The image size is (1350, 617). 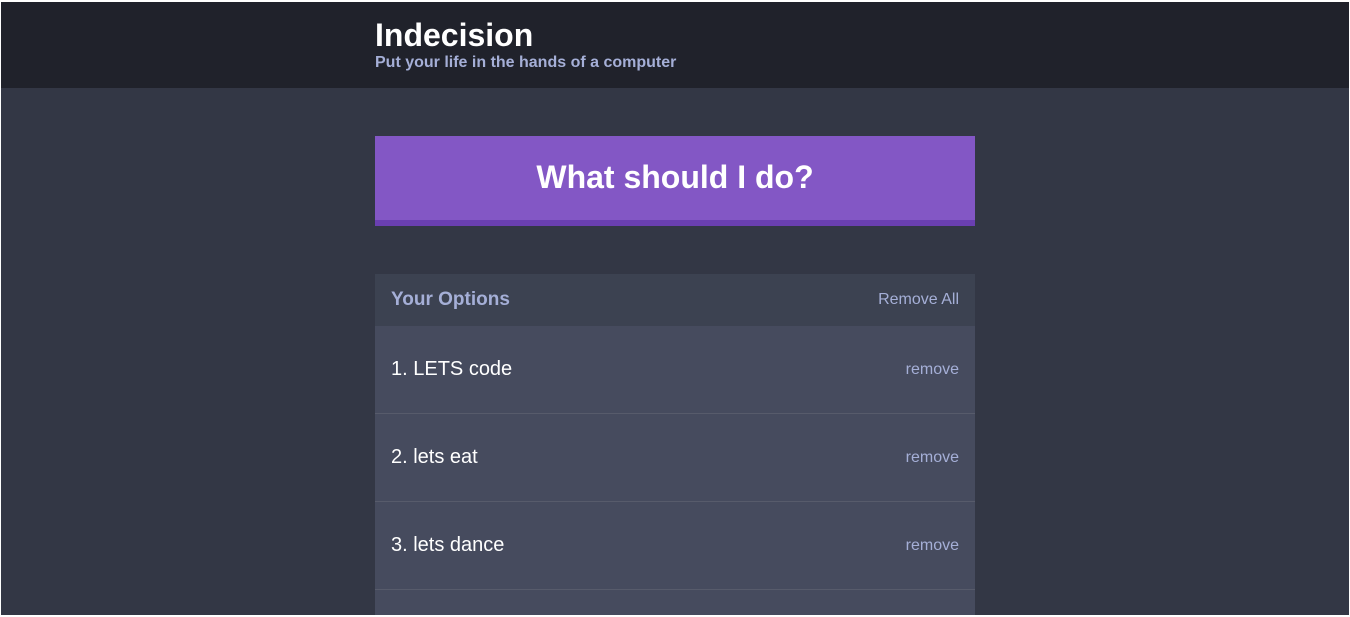 I want to click on option-item: 2. lets eat remove, so click(x=675, y=458).